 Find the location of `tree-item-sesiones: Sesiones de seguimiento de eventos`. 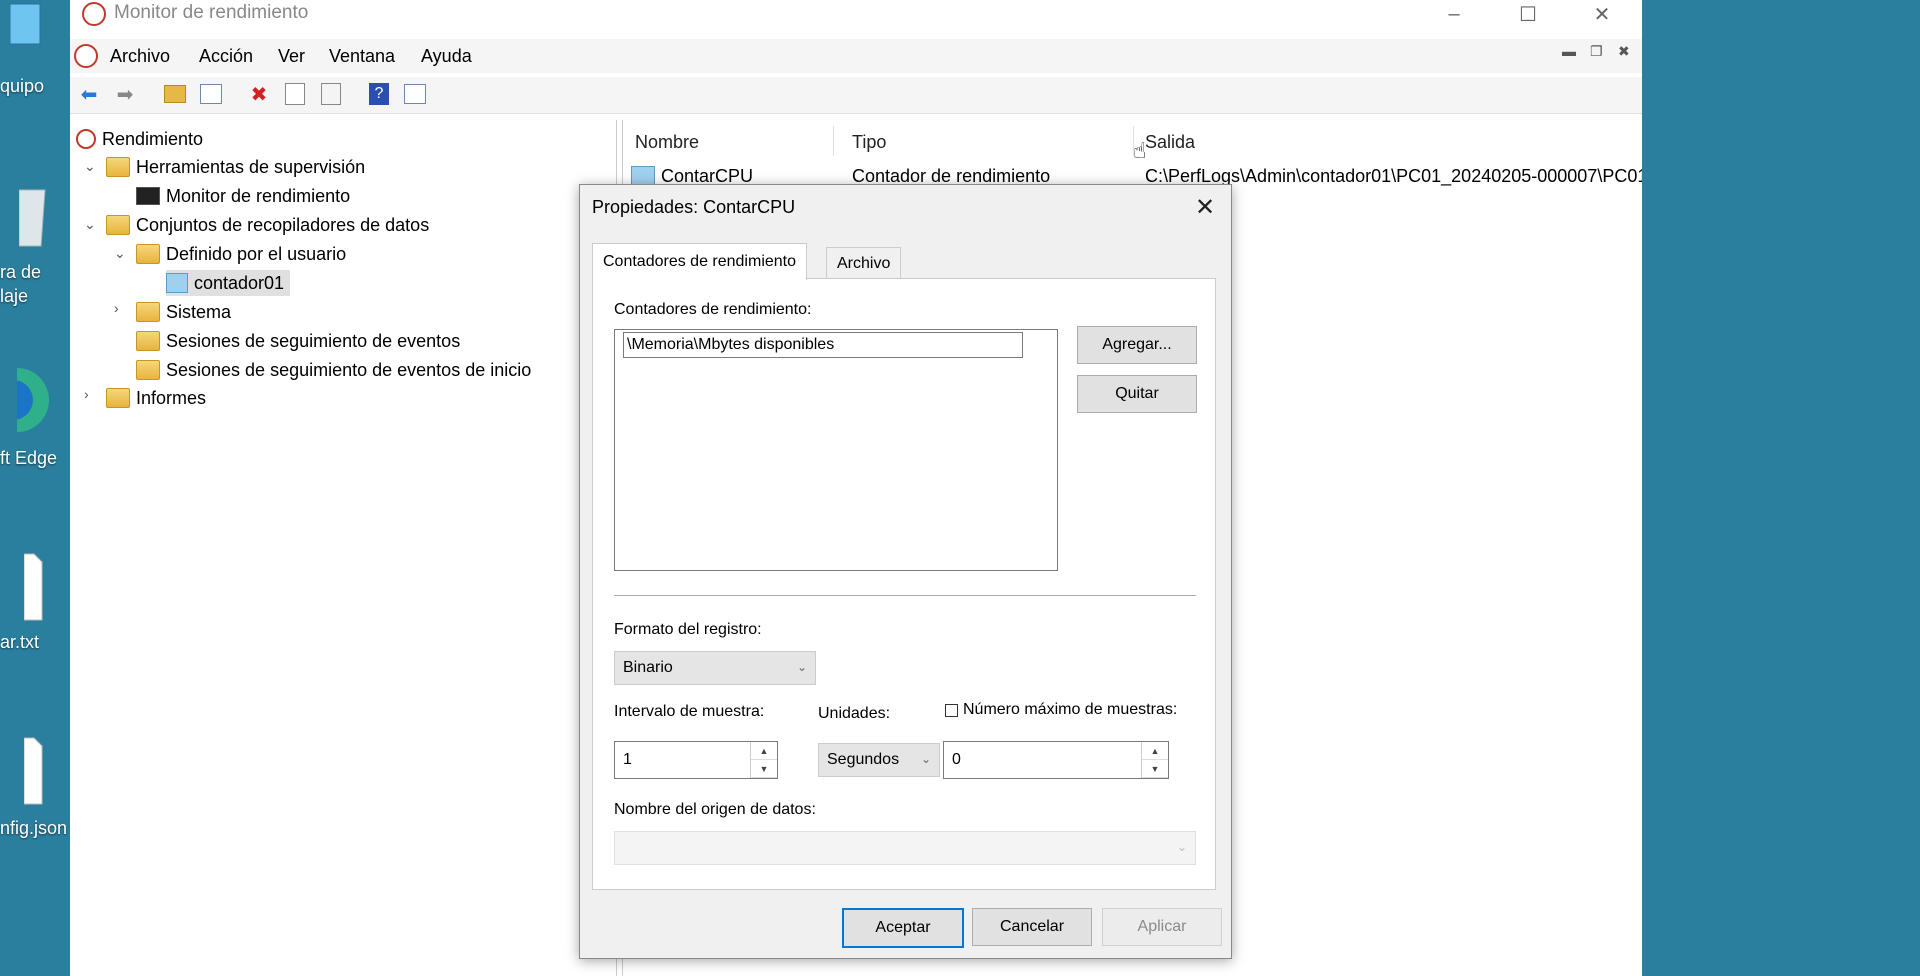

tree-item-sesiones: Sesiones de seguimiento de eventos is located at coordinates (298, 341).